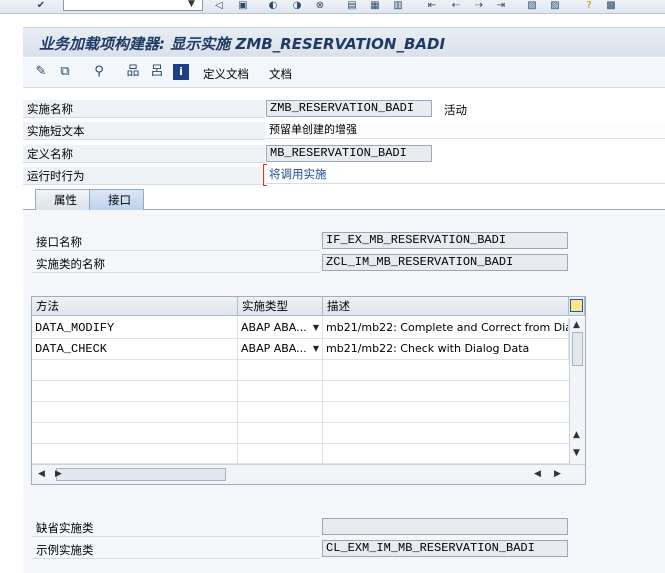 Image resolution: width=665 pixels, height=573 pixels. Describe the element at coordinates (577, 391) in the screenshot. I see `vertical-scrollbar: ▲ ▲ ▼` at that location.